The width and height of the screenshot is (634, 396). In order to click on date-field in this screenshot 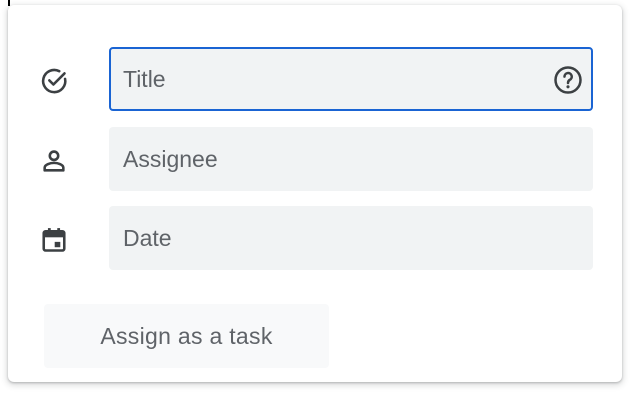, I will do `click(351, 238)`.